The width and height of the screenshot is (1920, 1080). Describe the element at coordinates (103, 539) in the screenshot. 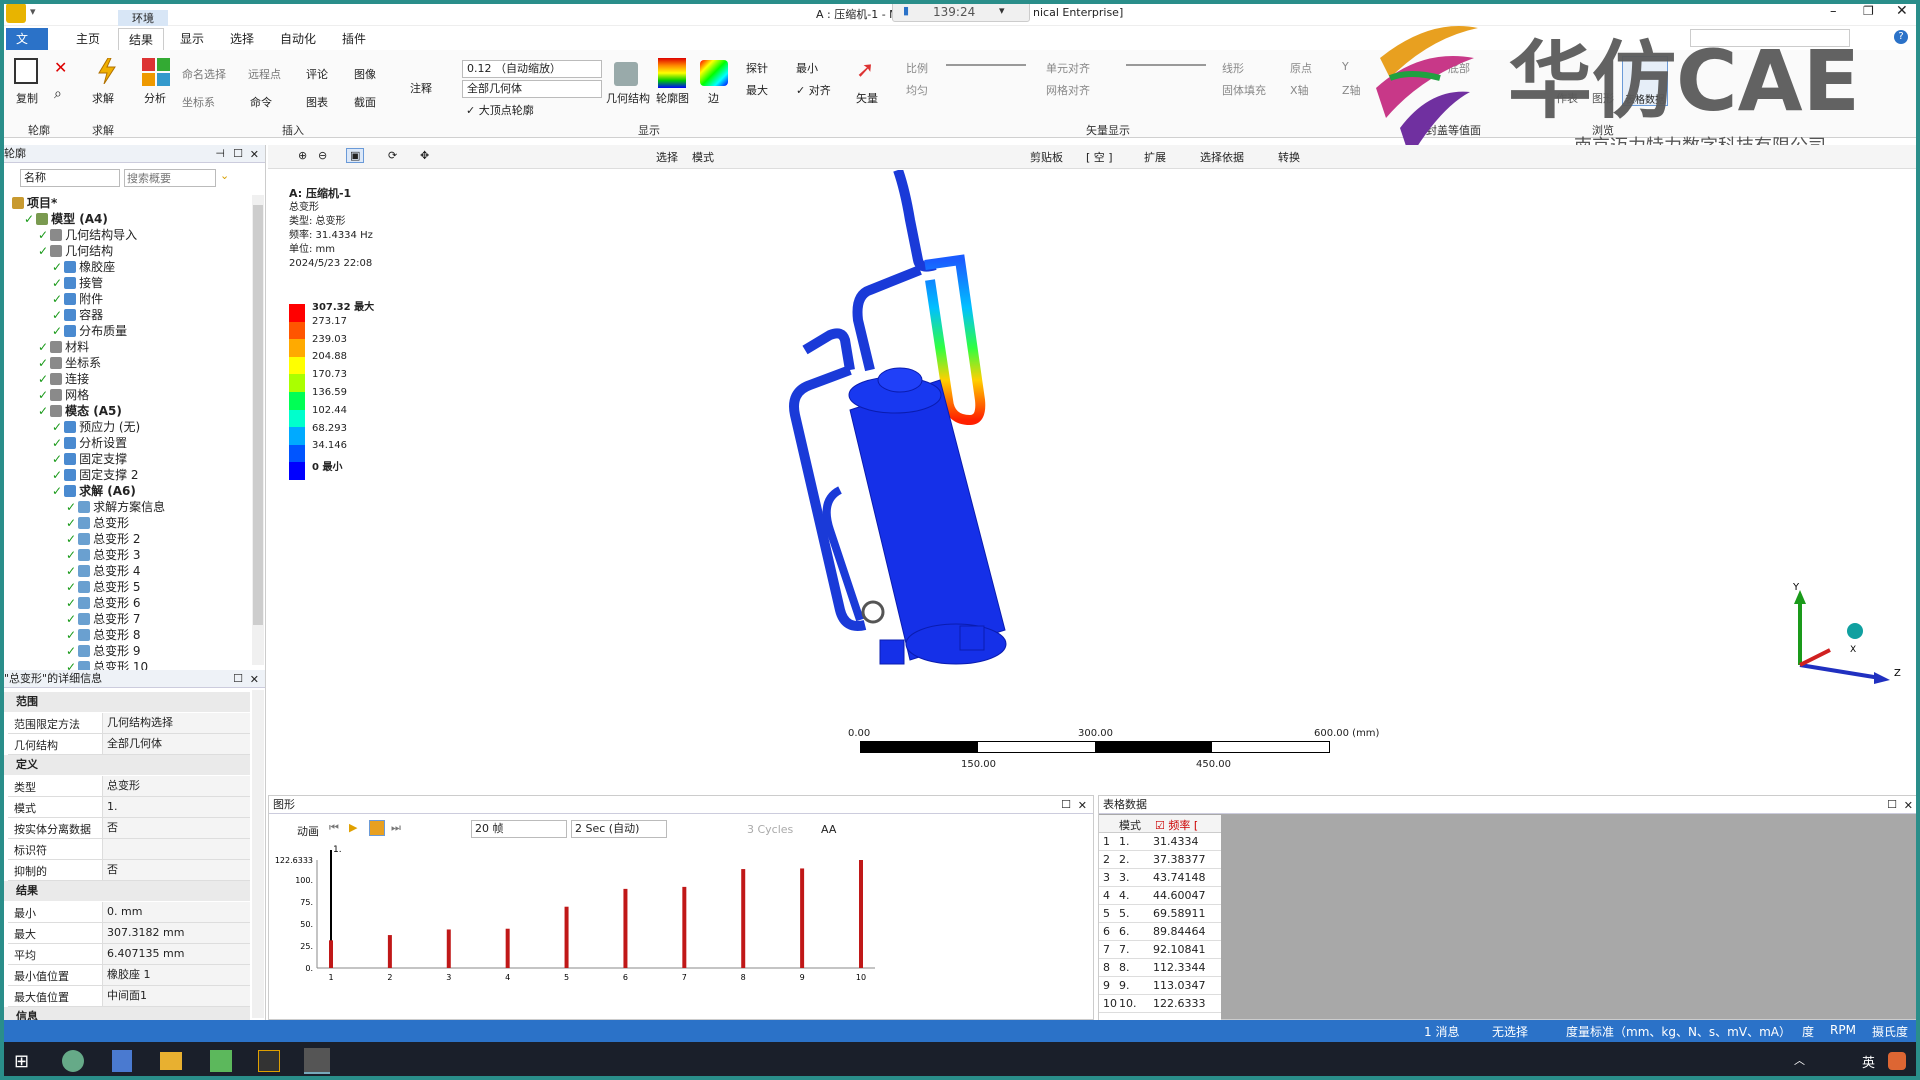

I see `tree-item: ✓ 总变形 2` at that location.